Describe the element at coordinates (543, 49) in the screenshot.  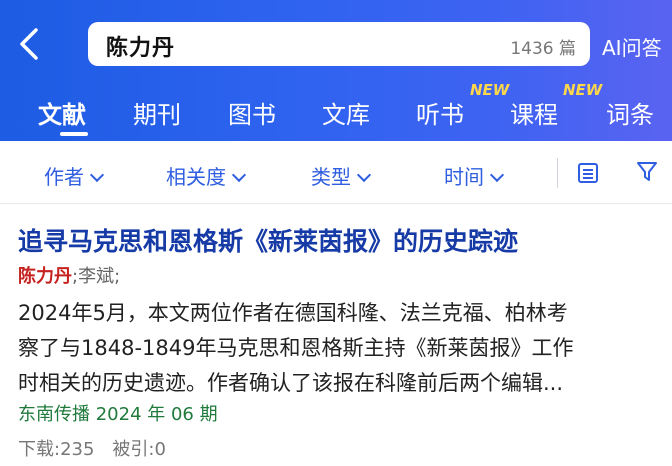
I see `result-count: 1436 篇` at that location.